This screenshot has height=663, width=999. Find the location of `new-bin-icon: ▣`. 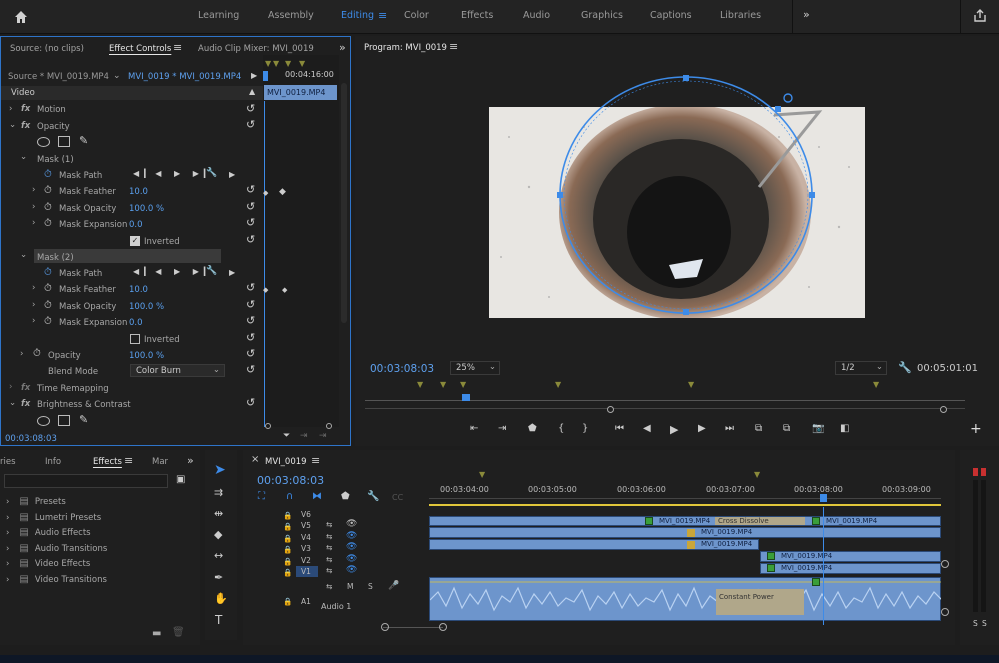

new-bin-icon: ▣ is located at coordinates (180, 479).